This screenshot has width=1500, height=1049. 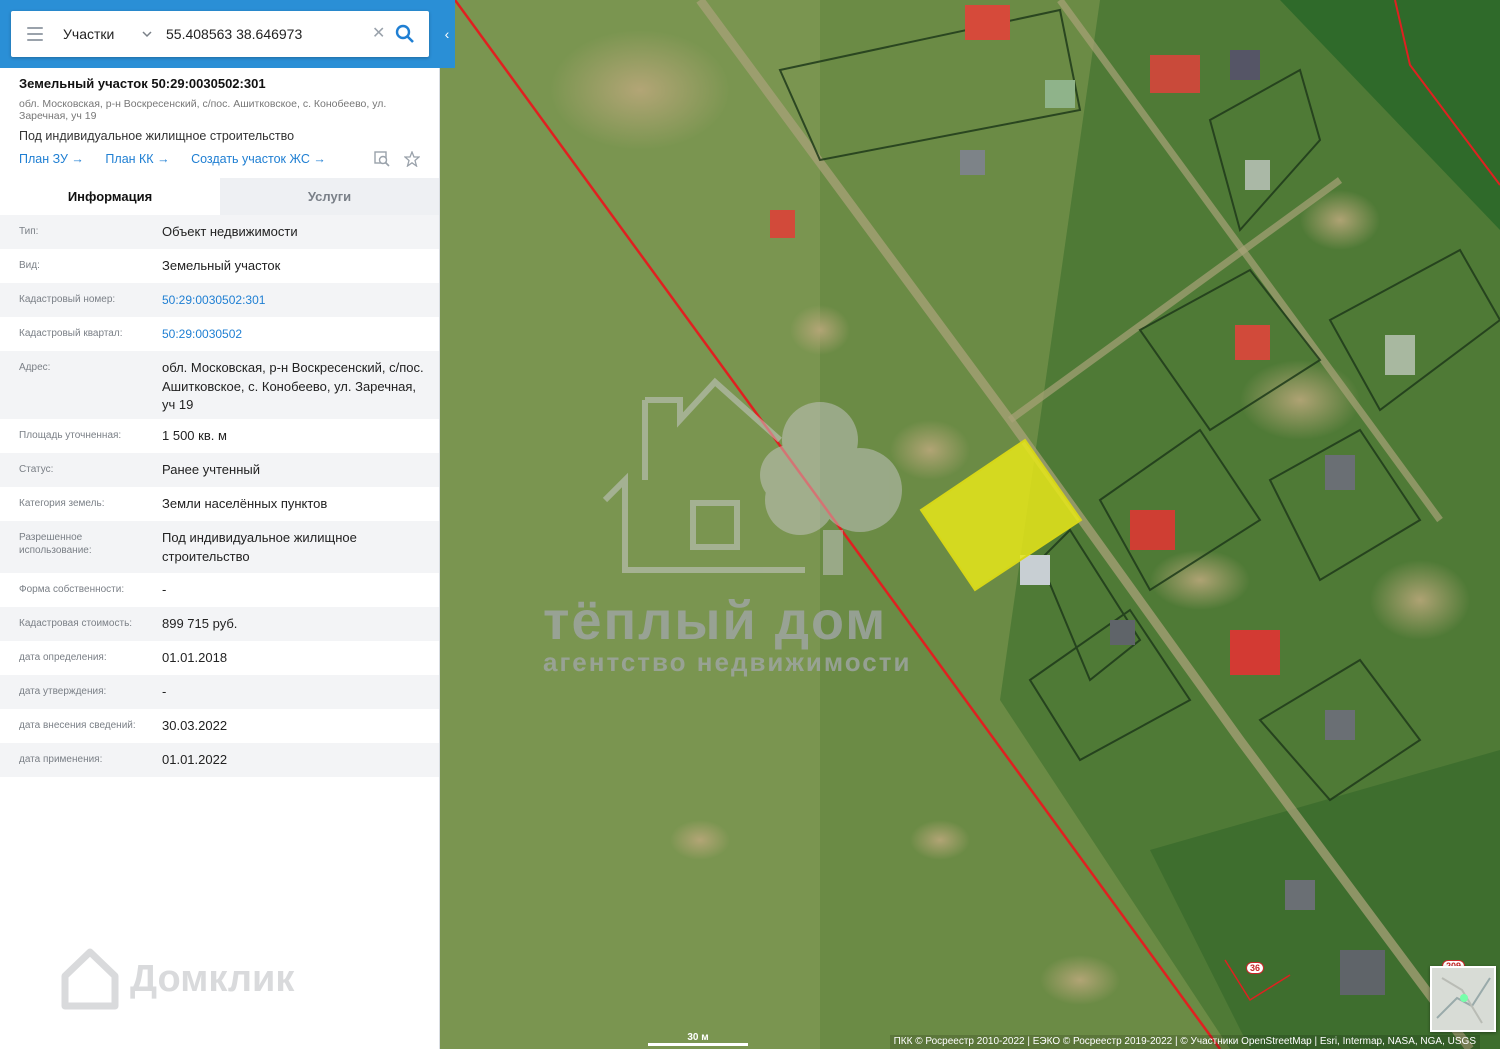 I want to click on info-value: 01.01.2022, so click(x=195, y=759).